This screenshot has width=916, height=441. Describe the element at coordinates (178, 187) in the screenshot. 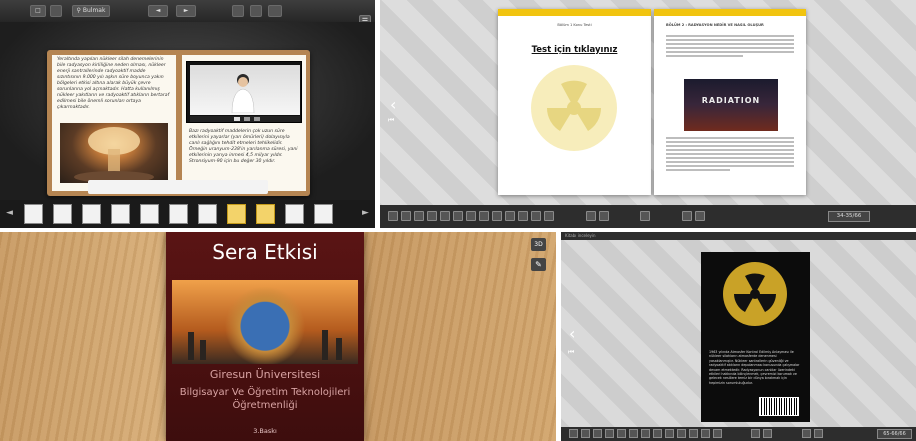

I see `page-shadow` at that location.